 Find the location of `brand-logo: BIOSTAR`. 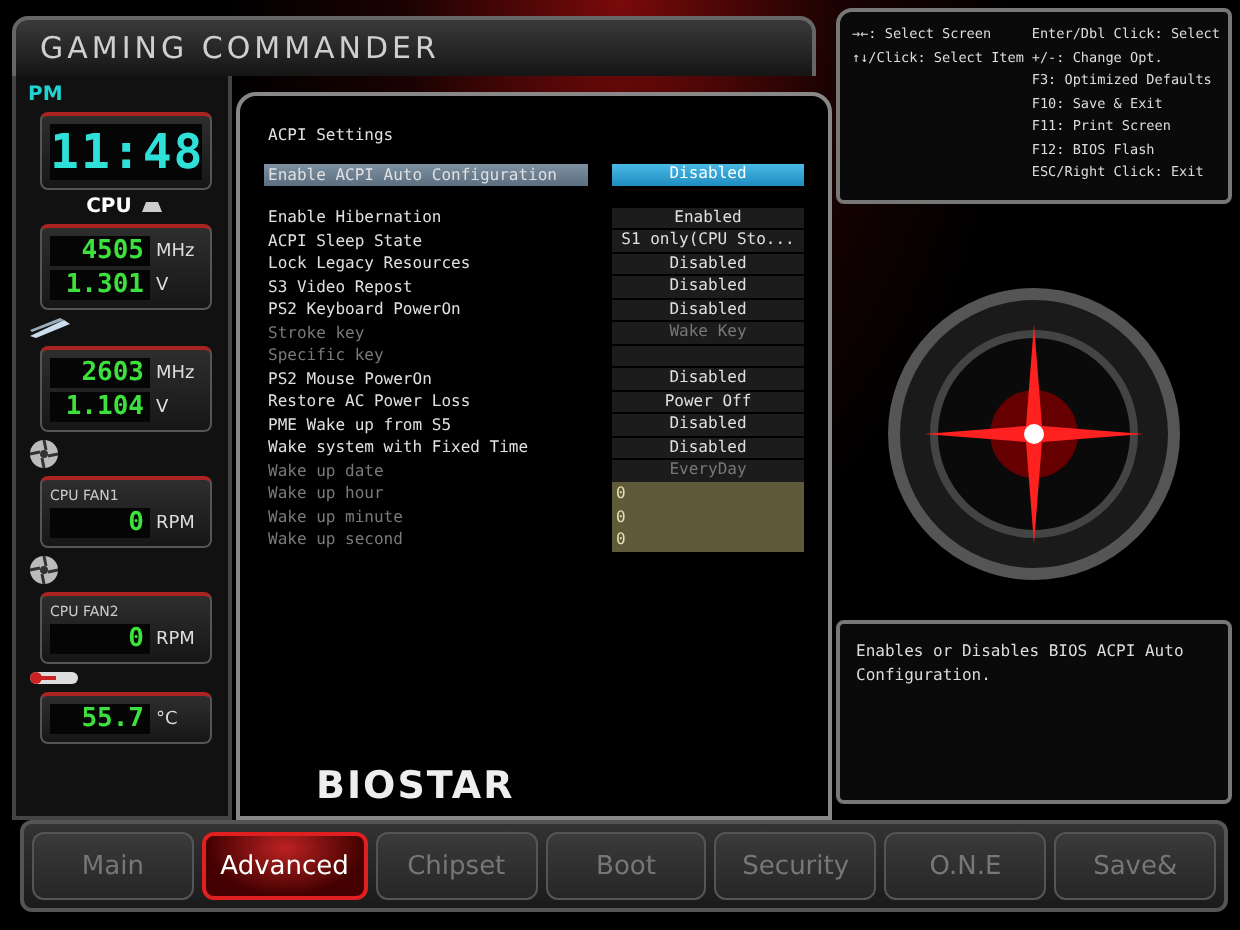

brand-logo: BIOSTAR is located at coordinates (416, 786).